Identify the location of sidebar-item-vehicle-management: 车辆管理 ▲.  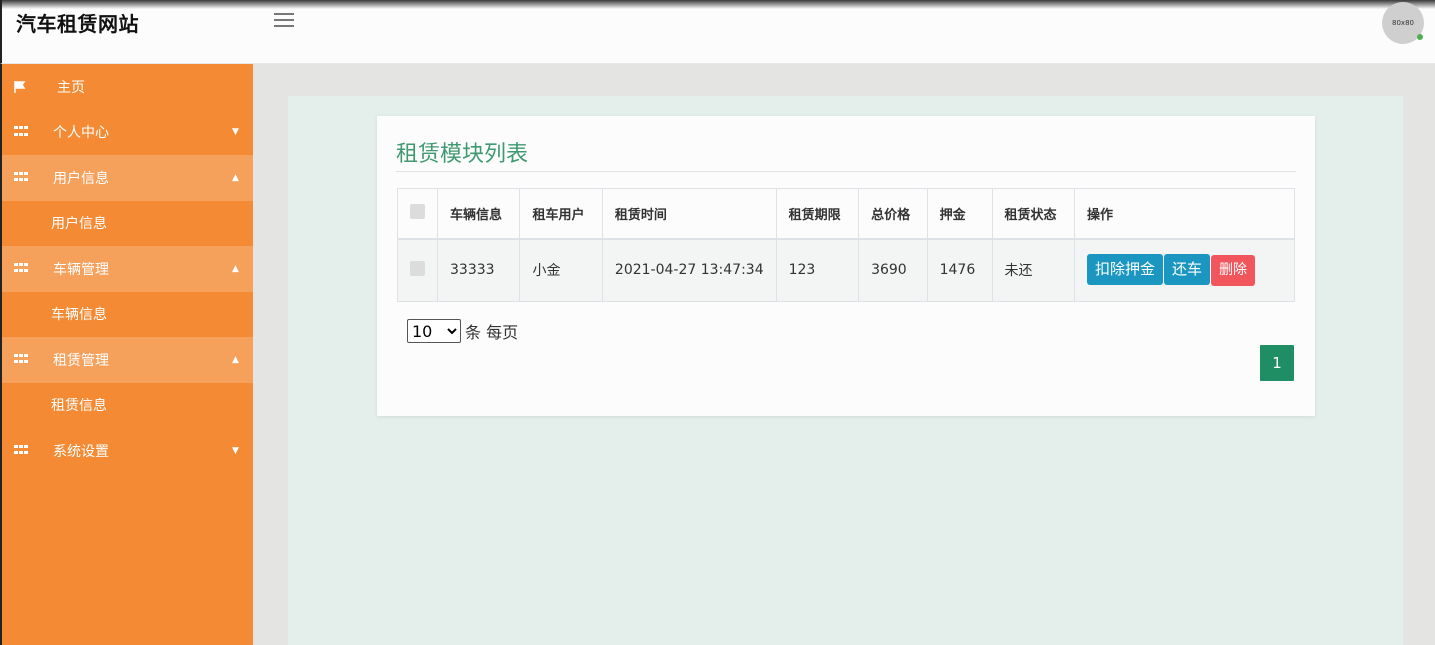
(127, 269).